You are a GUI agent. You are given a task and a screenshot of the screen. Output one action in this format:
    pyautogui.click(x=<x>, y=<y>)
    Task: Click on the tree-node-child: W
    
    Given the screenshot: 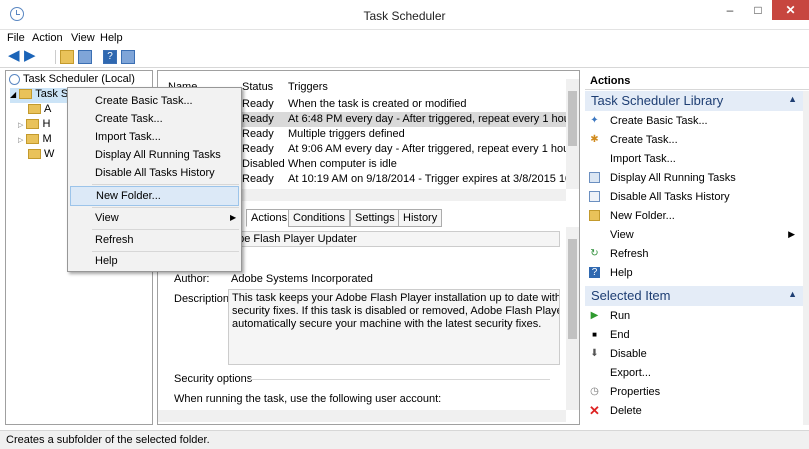 What is the action you would take?
    pyautogui.click(x=41, y=155)
    